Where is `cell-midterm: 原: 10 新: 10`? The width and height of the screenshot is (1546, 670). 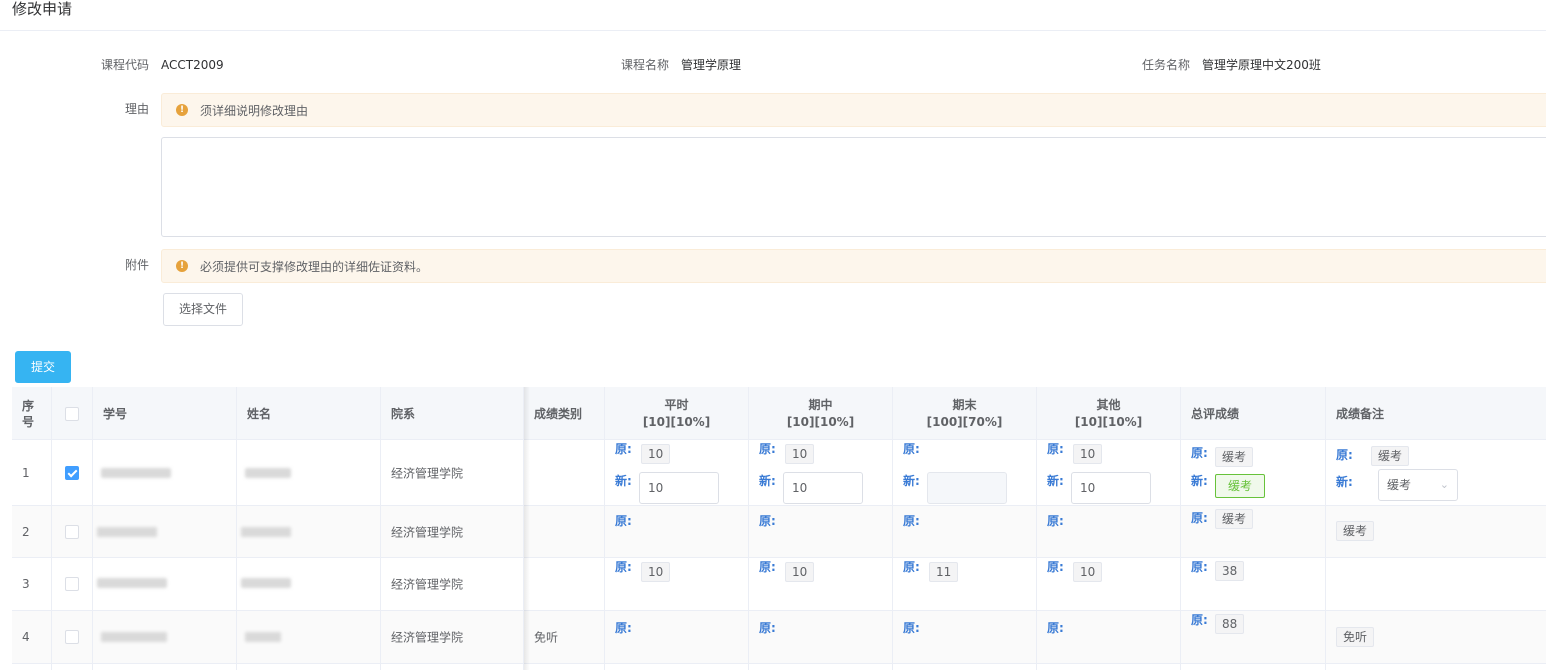 cell-midterm: 原: 10 新: 10 is located at coordinates (821, 472).